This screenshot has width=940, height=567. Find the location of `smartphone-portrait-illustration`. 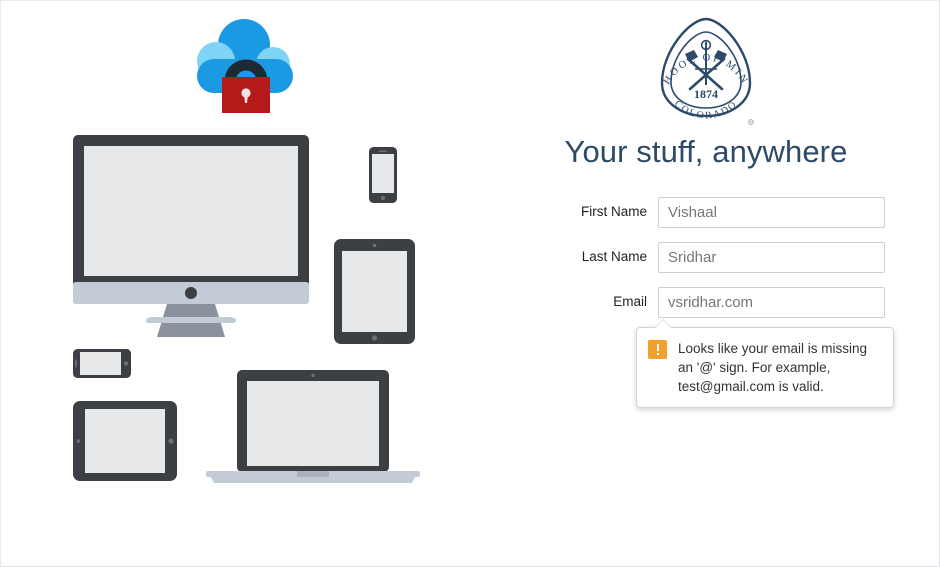

smartphone-portrait-illustration is located at coordinates (383, 175).